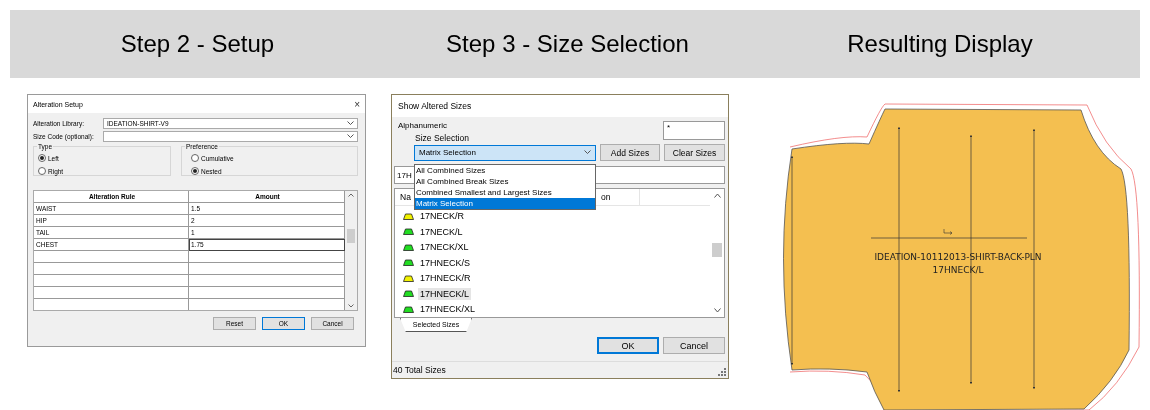 The image size is (1150, 410). I want to click on status-text: 40 Total Sizes, so click(419, 370).